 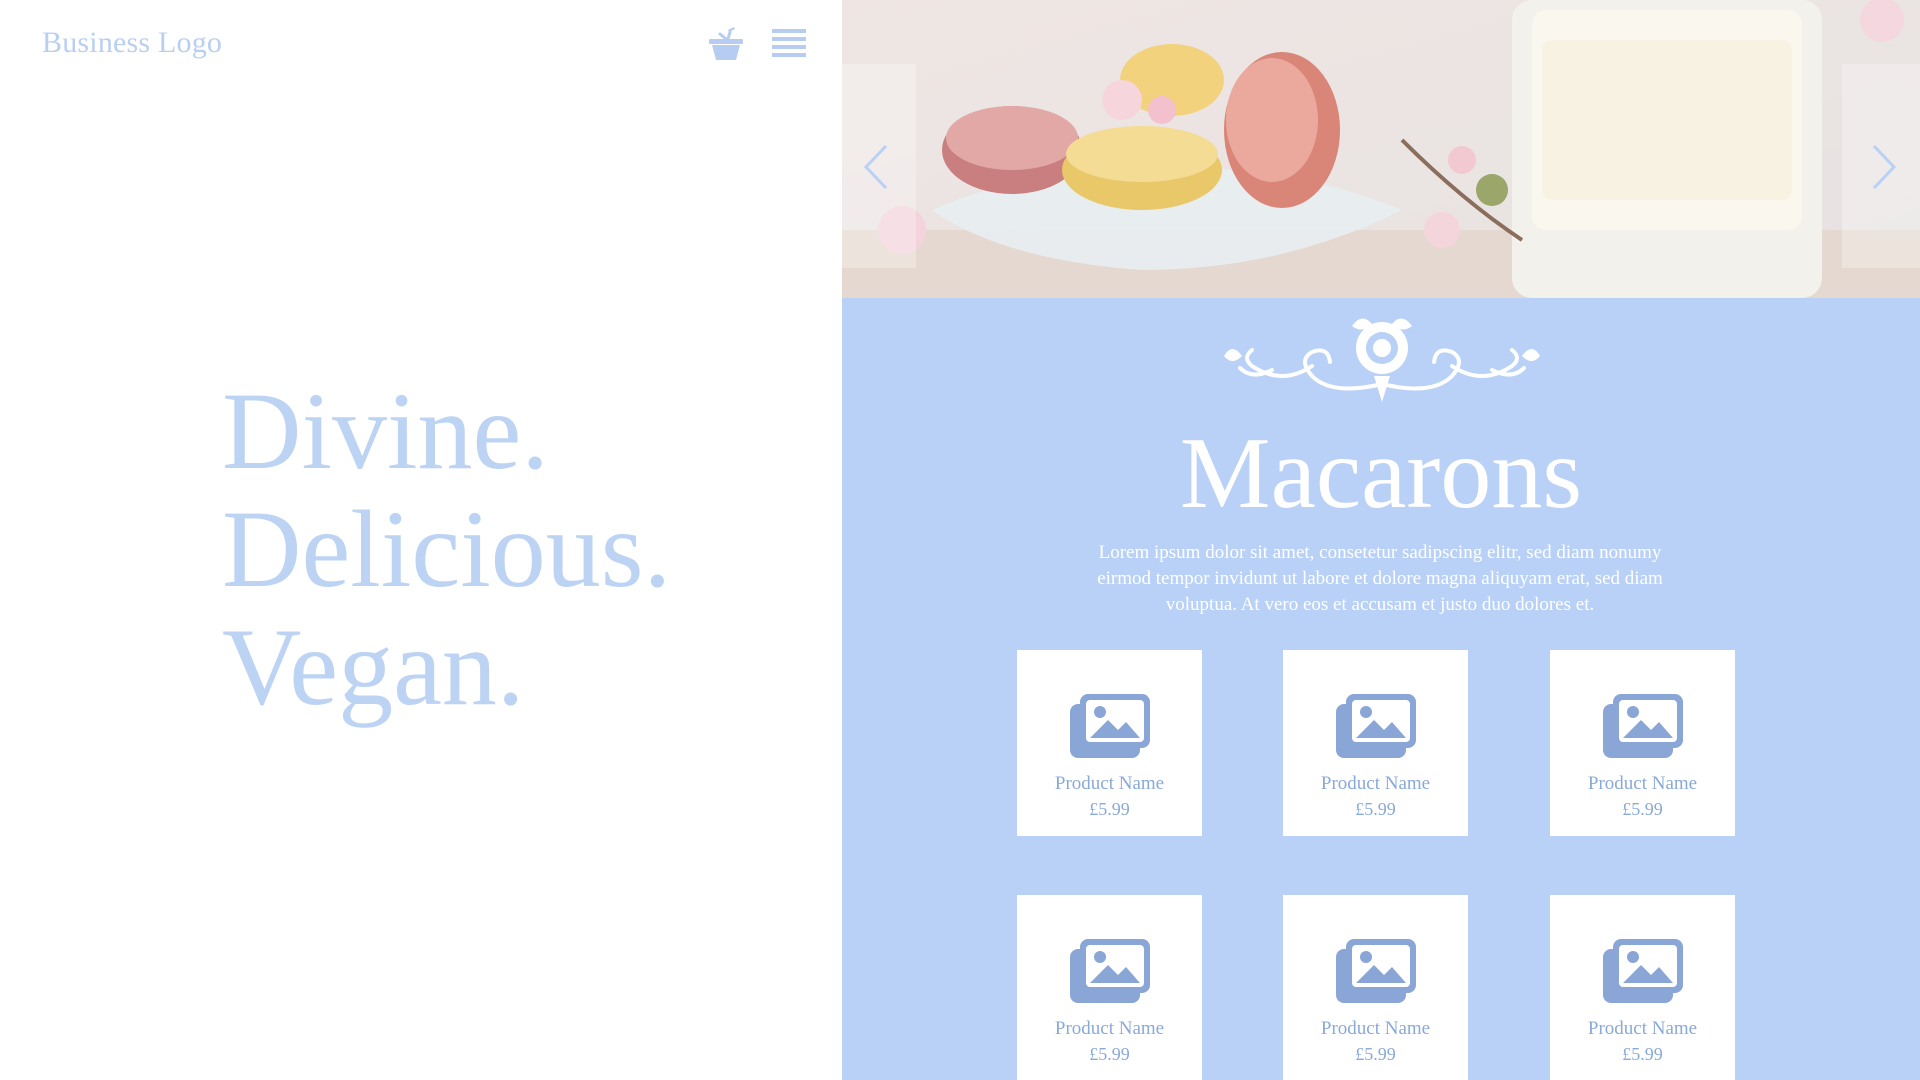 I want to click on business-logo: Business Logo, so click(x=132, y=43).